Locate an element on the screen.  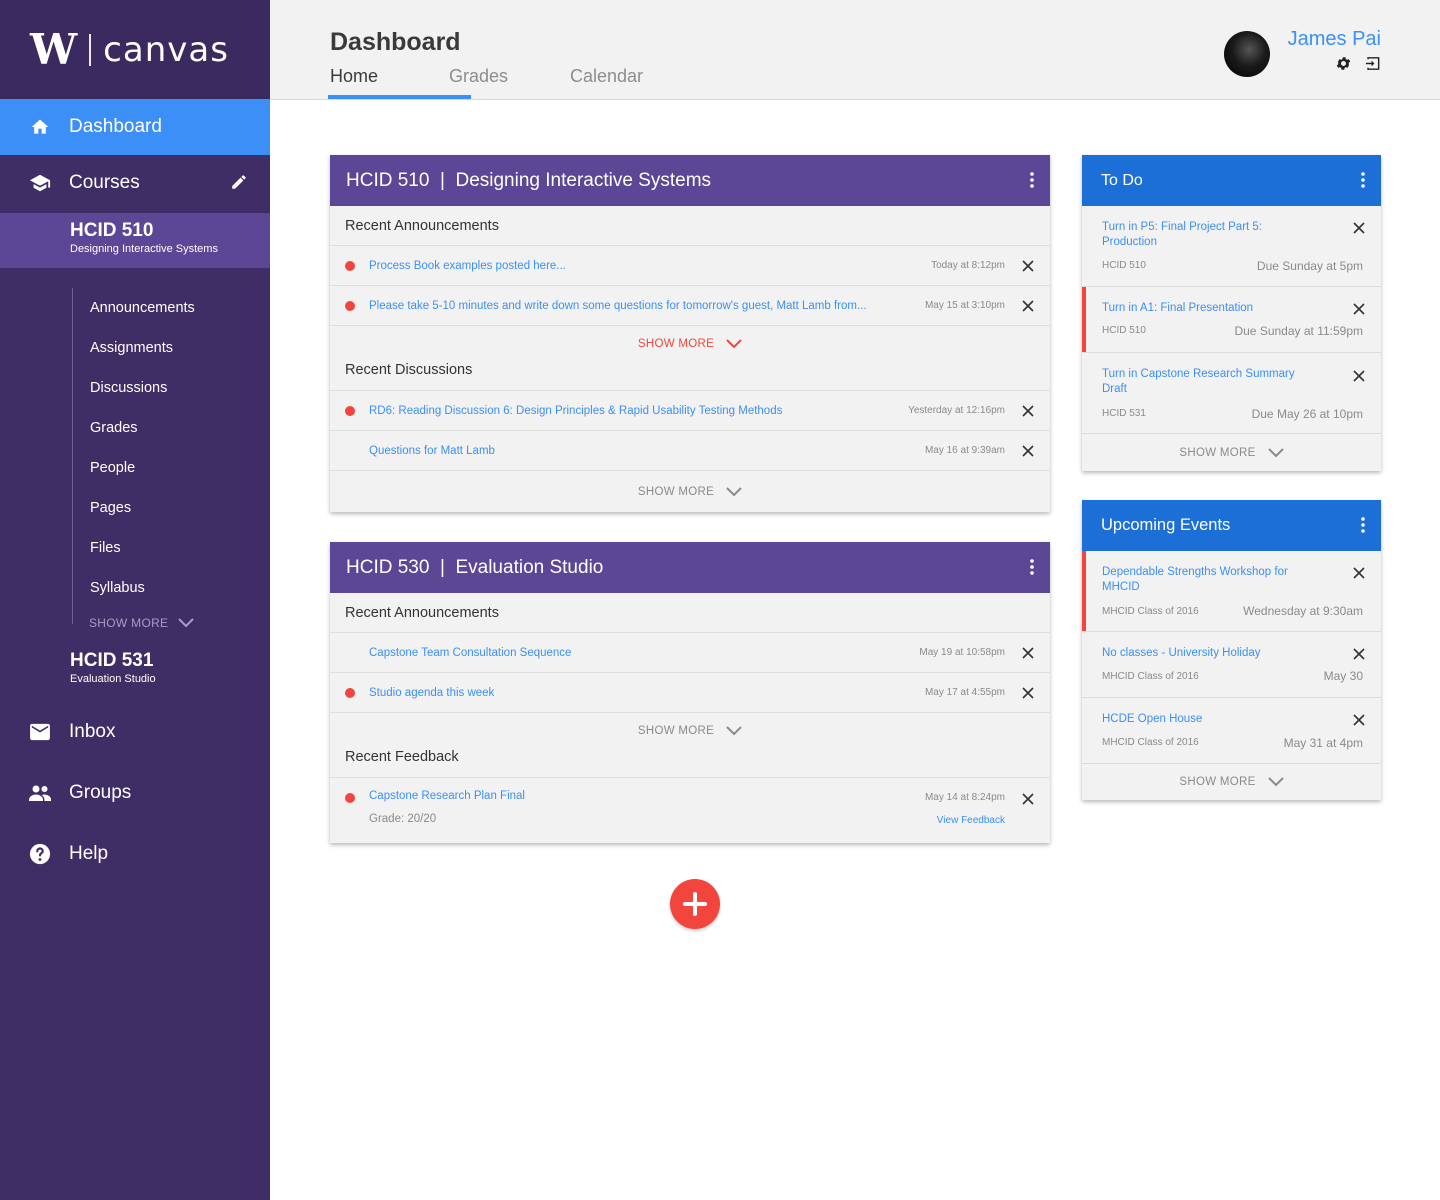
subnav-files: Files is located at coordinates (171, 548).